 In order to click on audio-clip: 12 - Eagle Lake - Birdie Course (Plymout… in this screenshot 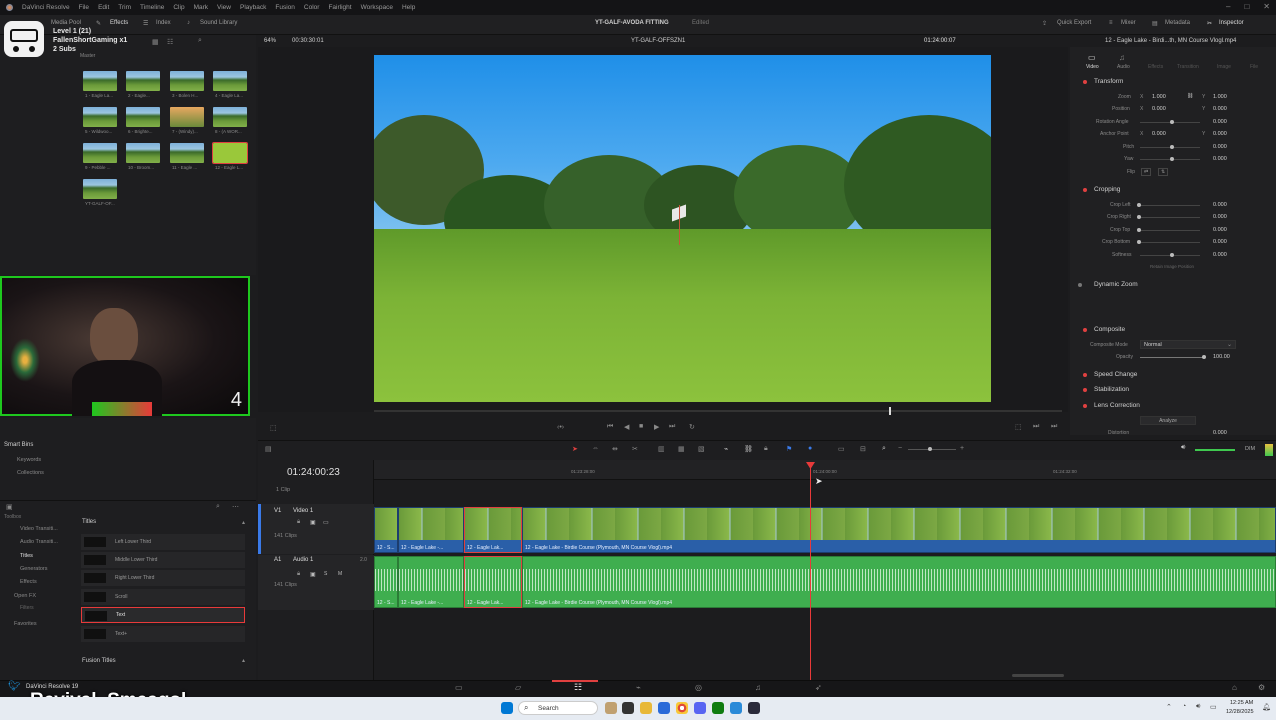, I will do `click(899, 582)`.